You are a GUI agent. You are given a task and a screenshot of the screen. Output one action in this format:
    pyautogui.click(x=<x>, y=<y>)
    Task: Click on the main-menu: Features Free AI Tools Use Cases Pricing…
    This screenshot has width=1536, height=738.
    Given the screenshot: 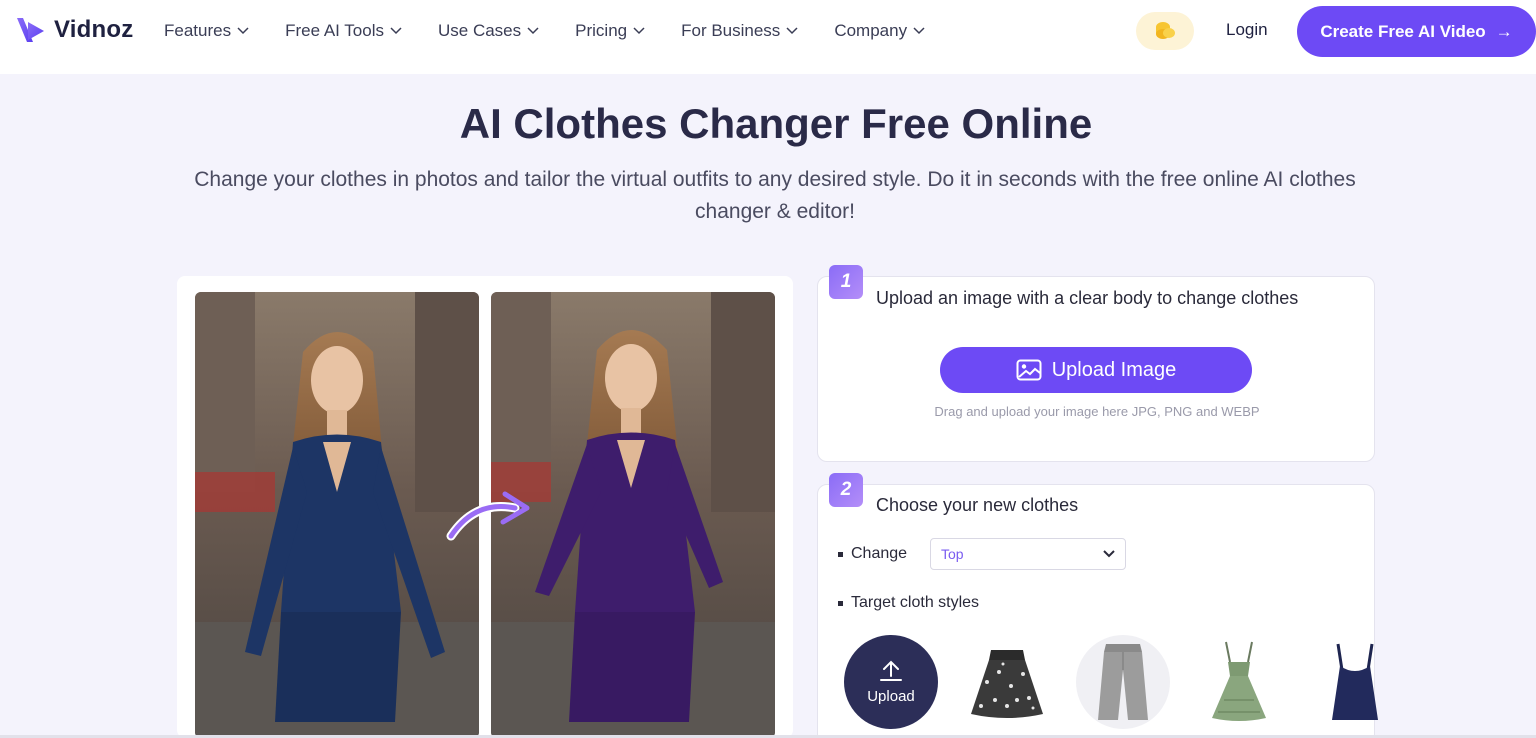 What is the action you would take?
    pyautogui.click(x=562, y=31)
    